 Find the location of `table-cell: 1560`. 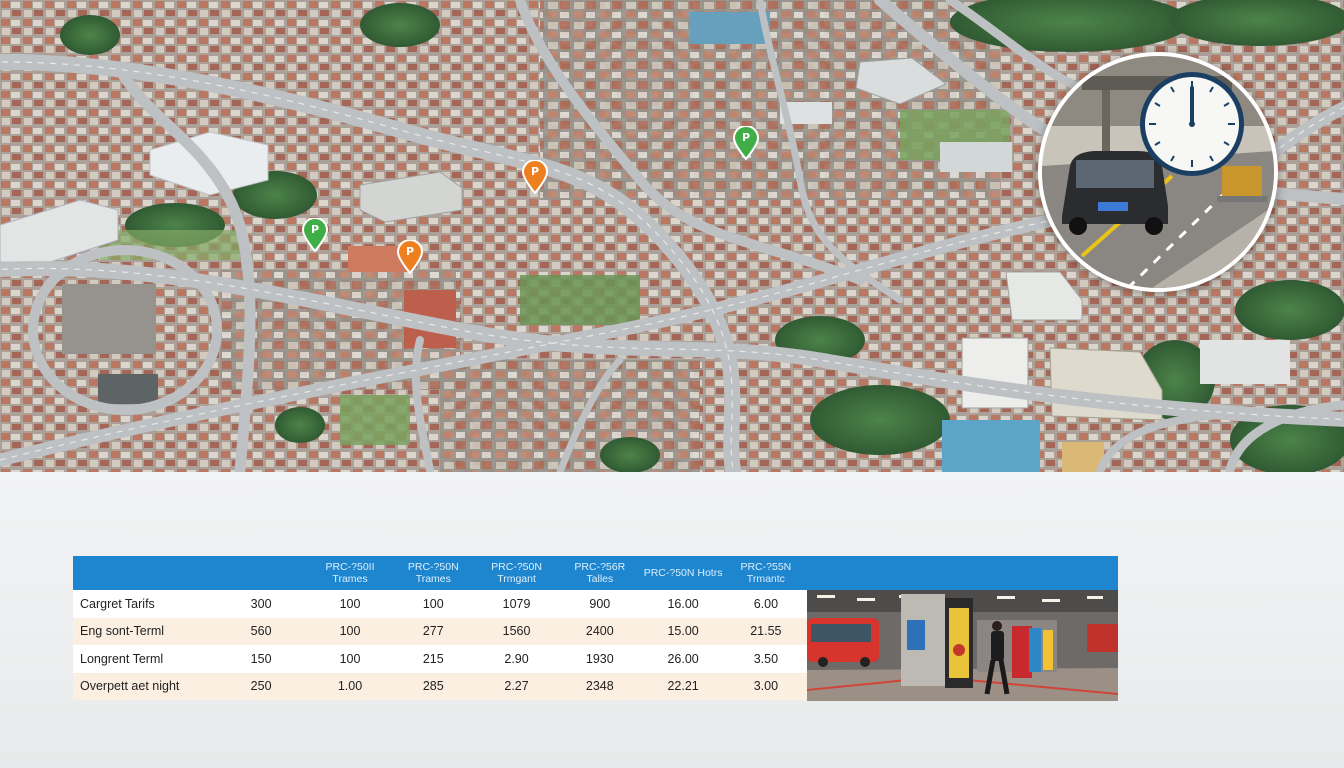

table-cell: 1560 is located at coordinates (516, 631).